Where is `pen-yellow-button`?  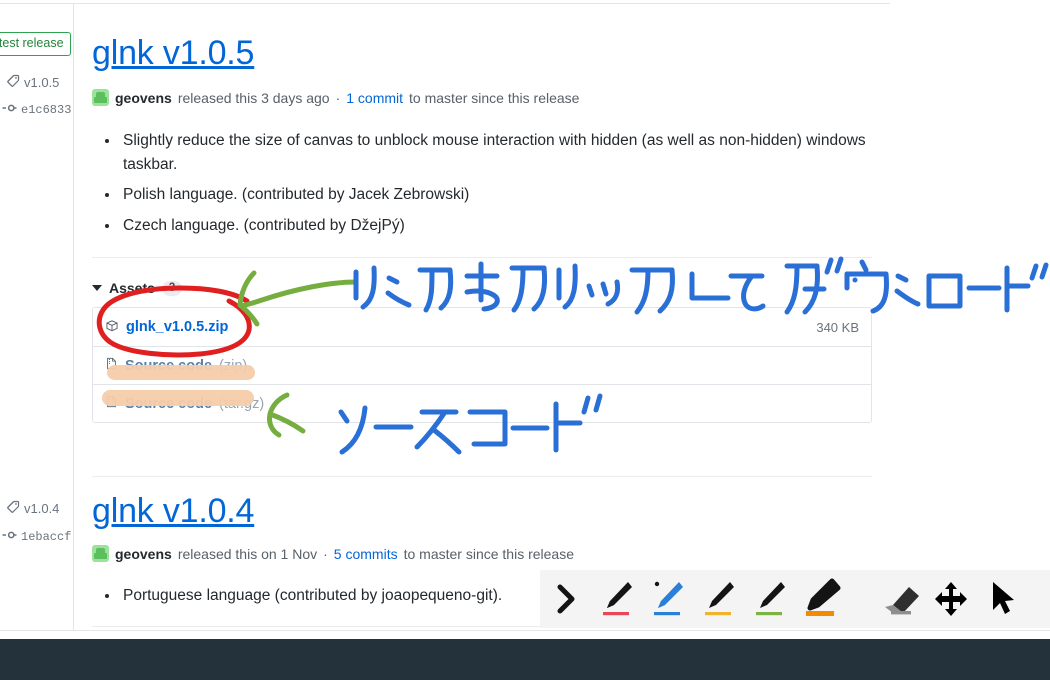 pen-yellow-button is located at coordinates (718, 599).